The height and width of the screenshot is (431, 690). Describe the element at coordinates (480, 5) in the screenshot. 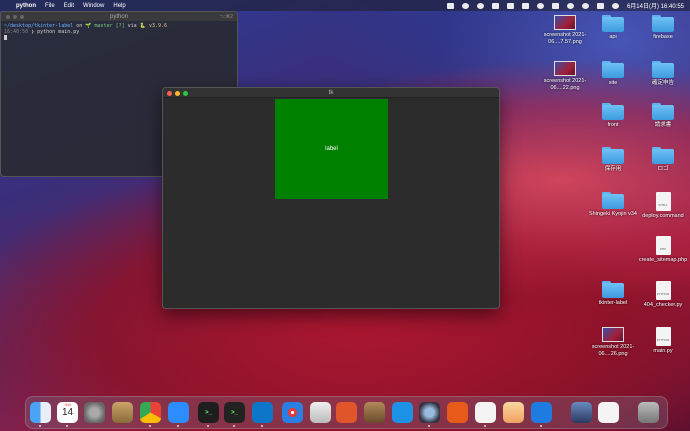

I see `status-sync-icon` at that location.